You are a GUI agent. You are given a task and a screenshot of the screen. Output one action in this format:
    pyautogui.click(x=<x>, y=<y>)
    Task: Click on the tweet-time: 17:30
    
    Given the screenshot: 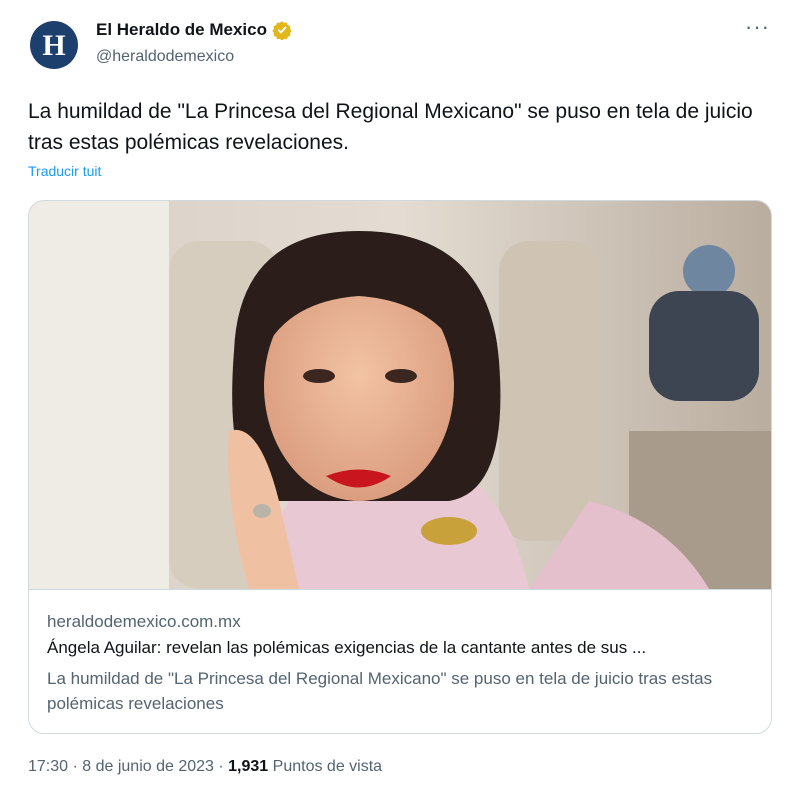 What is the action you would take?
    pyautogui.click(x=48, y=766)
    